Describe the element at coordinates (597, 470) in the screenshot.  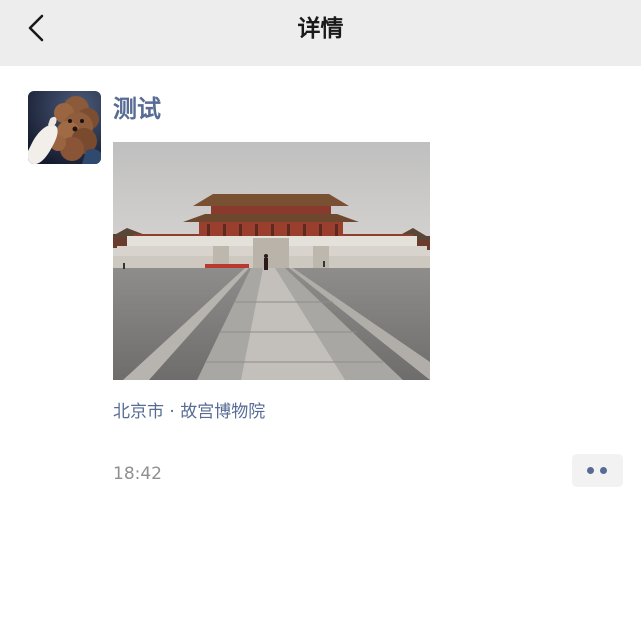
I see `more-actions-button` at that location.